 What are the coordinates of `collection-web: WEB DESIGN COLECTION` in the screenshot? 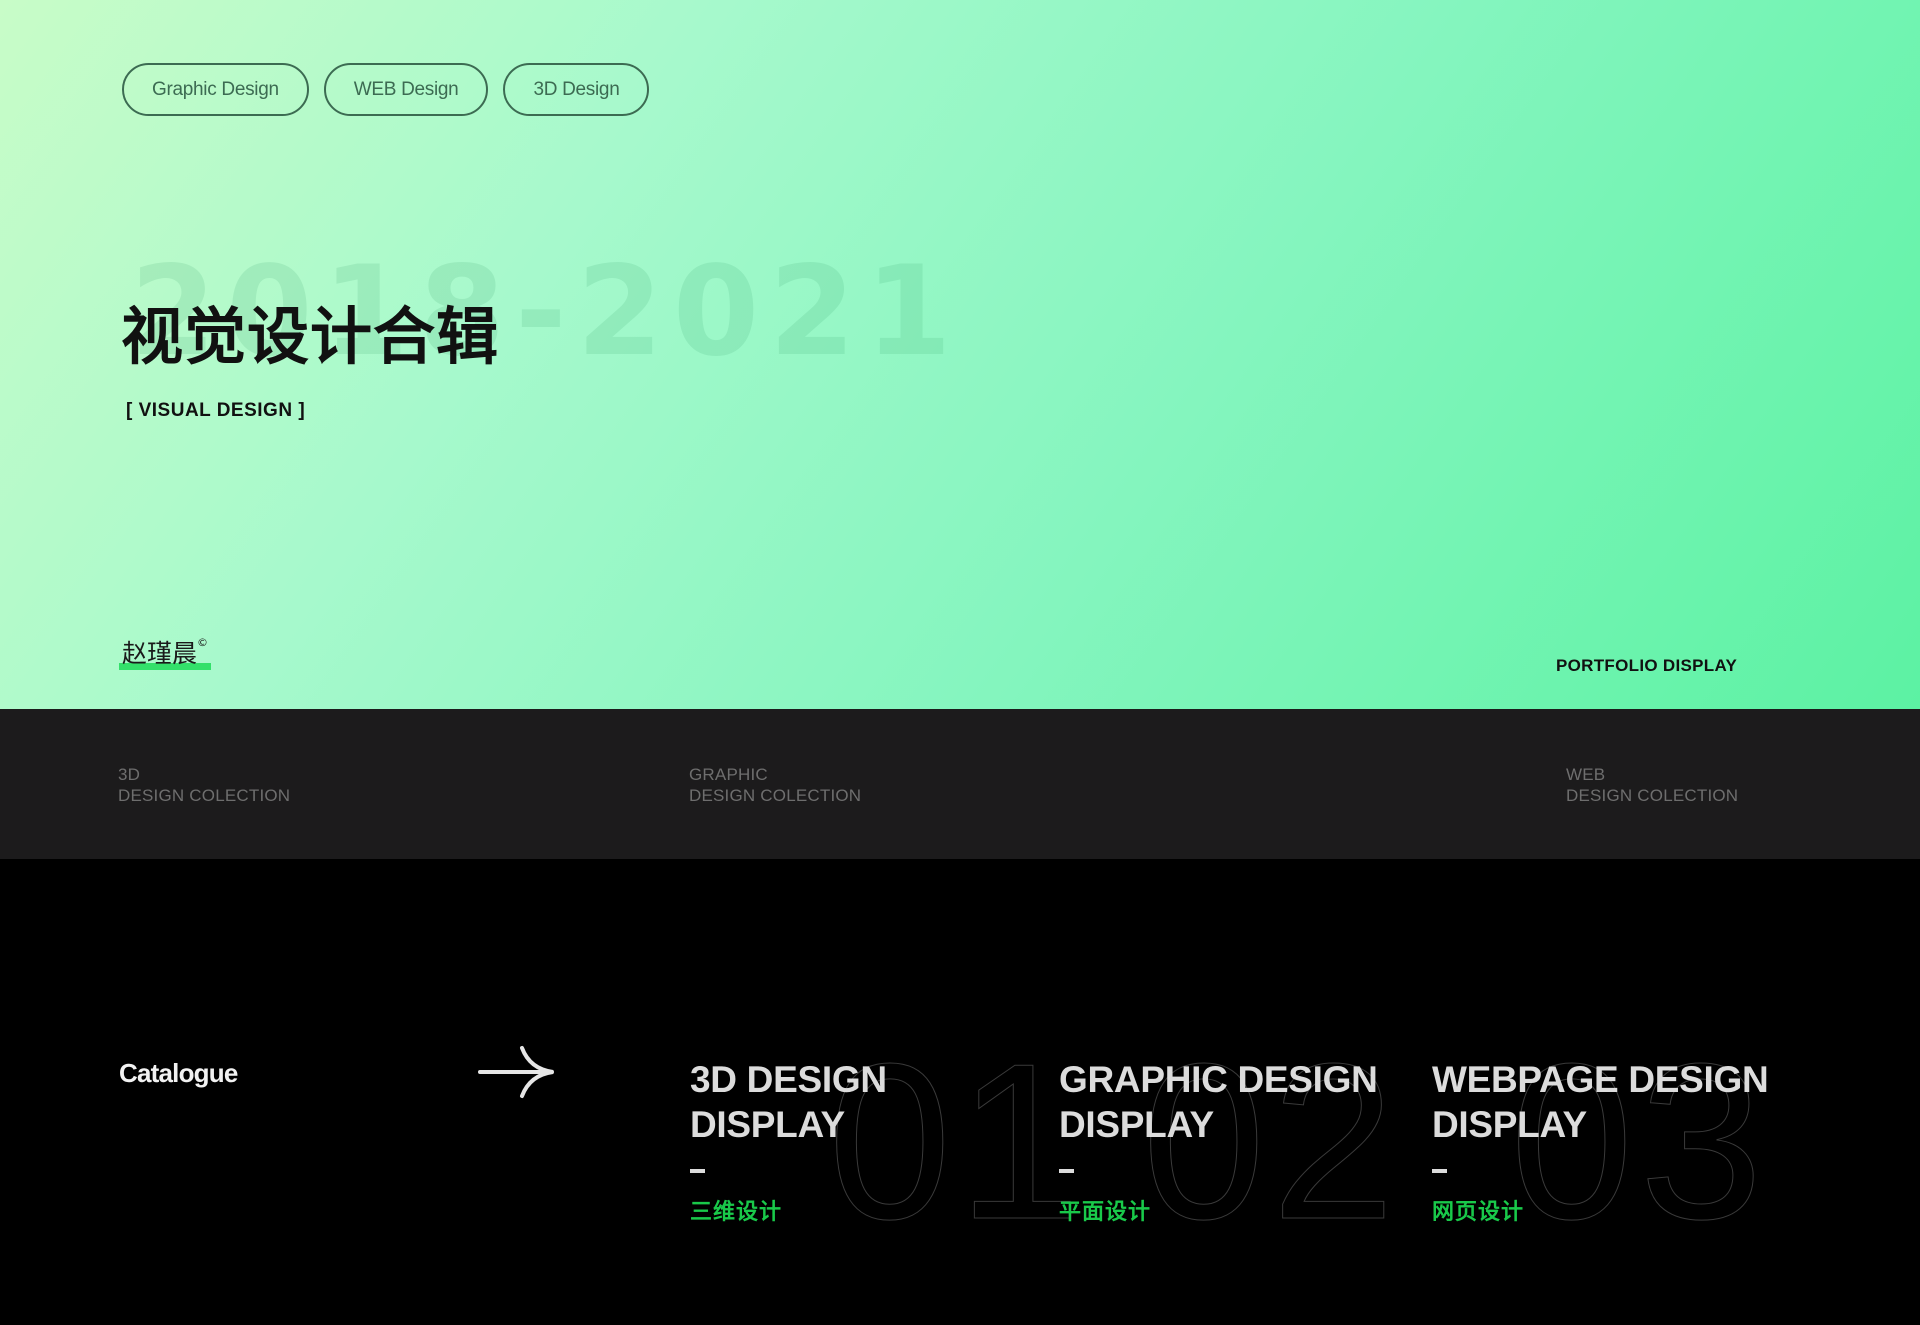 It's located at (1652, 785).